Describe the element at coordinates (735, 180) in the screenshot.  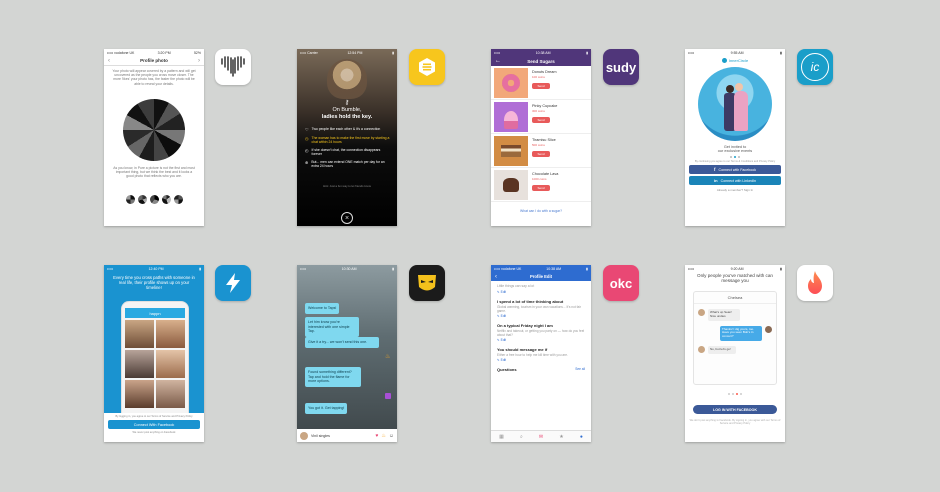
I see `connect-linkedin-button: in Connect with LinkedIn` at that location.